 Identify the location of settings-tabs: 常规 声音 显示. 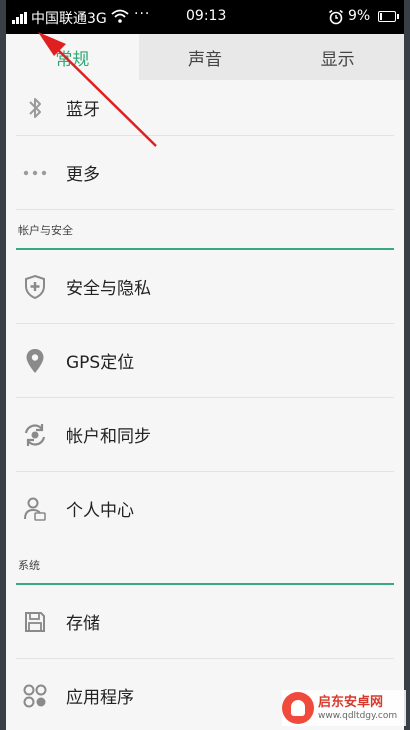
(205, 57).